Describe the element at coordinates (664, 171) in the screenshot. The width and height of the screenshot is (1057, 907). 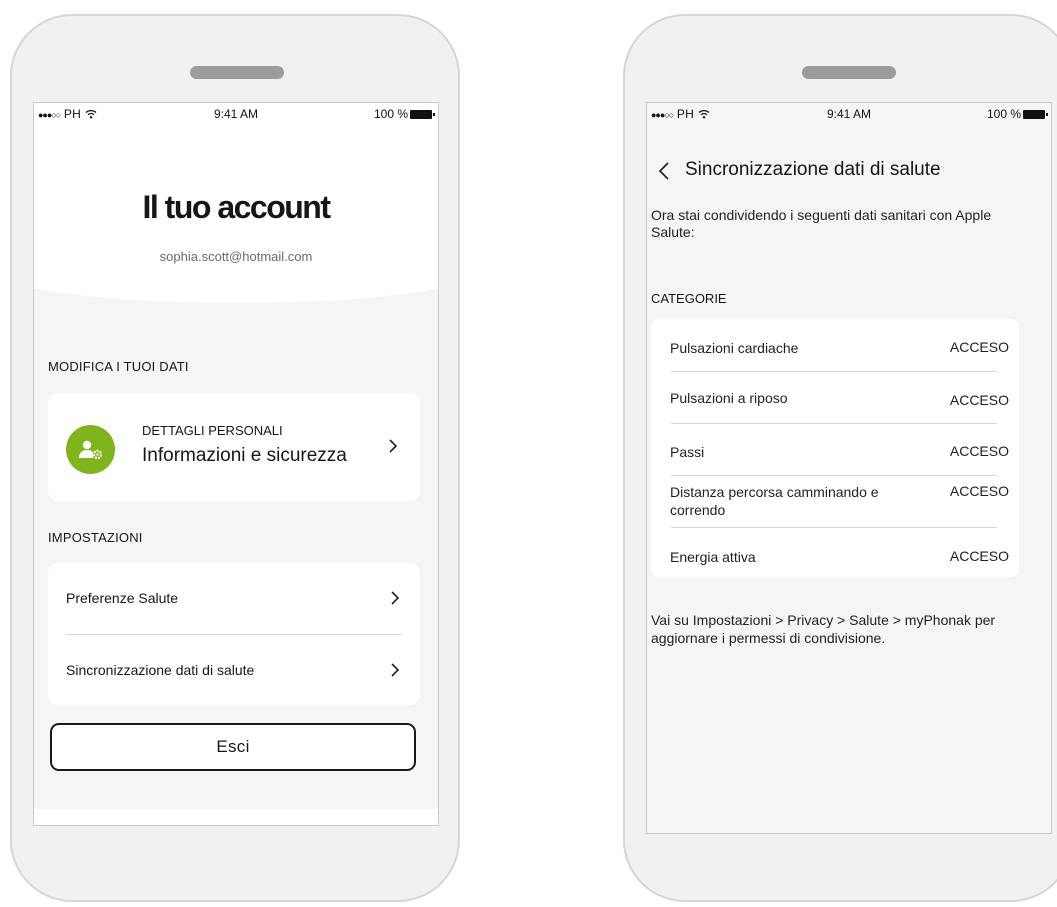
I see `back-chevron-icon` at that location.